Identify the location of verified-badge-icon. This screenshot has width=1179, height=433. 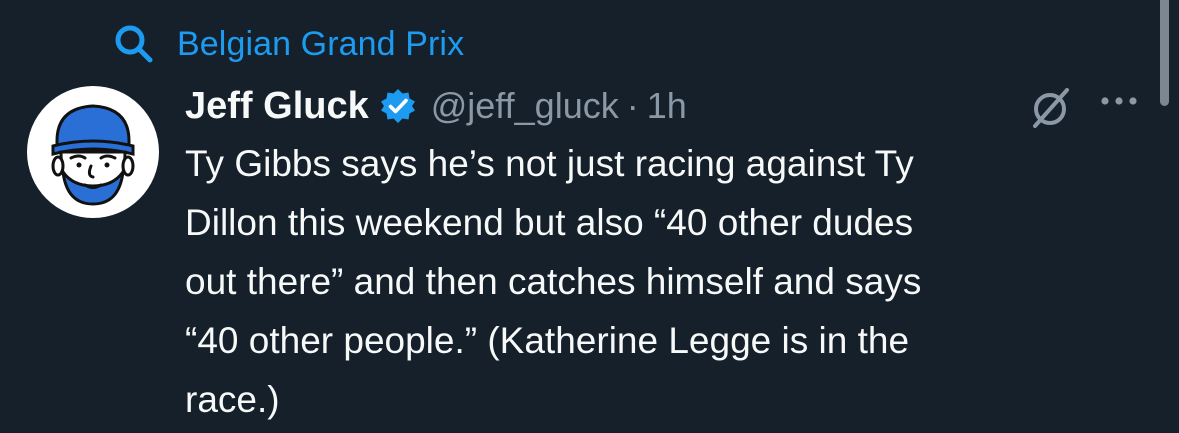
(398, 106).